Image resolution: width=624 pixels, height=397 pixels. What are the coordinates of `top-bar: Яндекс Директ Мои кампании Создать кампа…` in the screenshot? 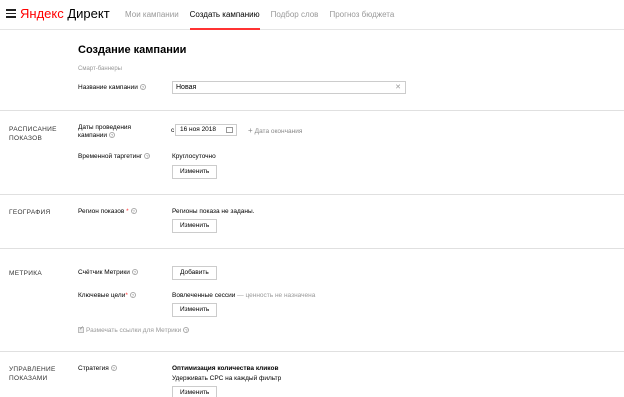 It's located at (312, 15).